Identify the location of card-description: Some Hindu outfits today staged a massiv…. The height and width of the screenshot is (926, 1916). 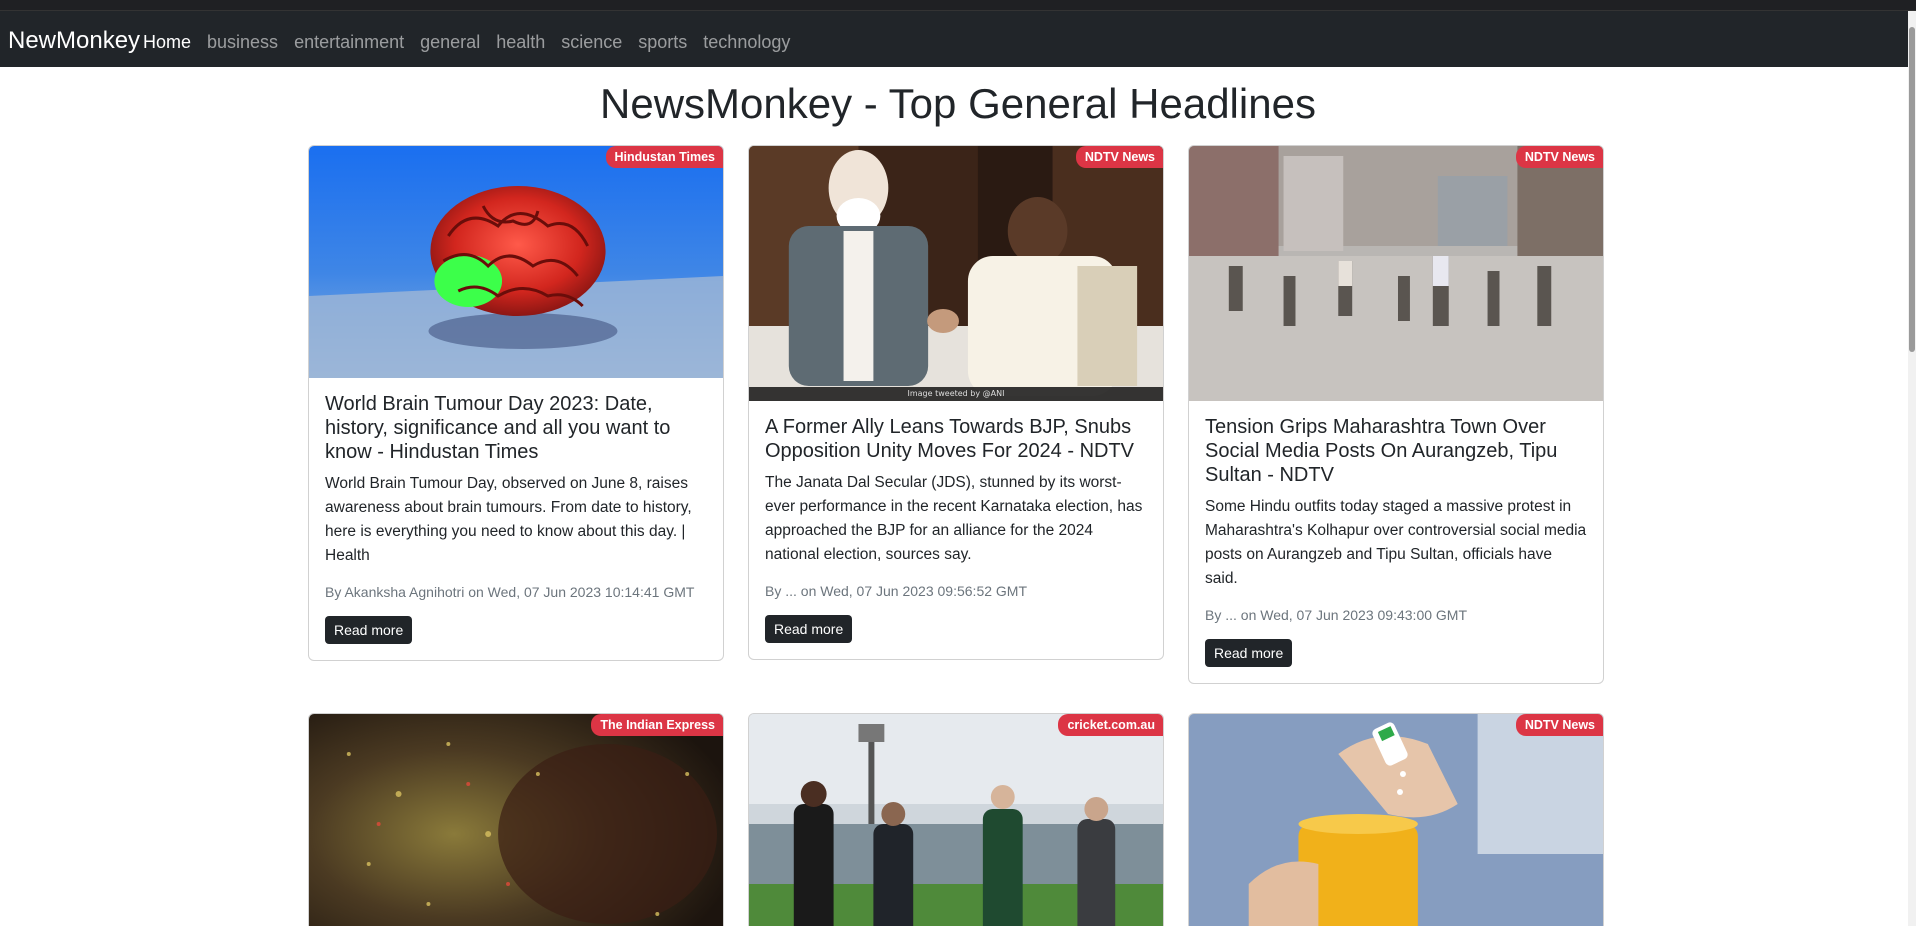
(1396, 542).